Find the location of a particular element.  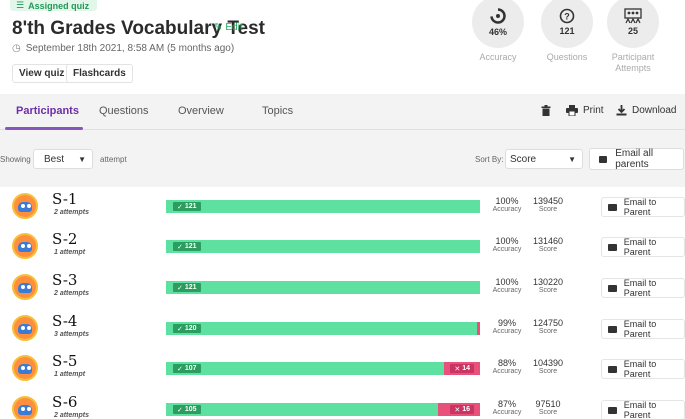

tab-overview: Overview is located at coordinates (201, 111).